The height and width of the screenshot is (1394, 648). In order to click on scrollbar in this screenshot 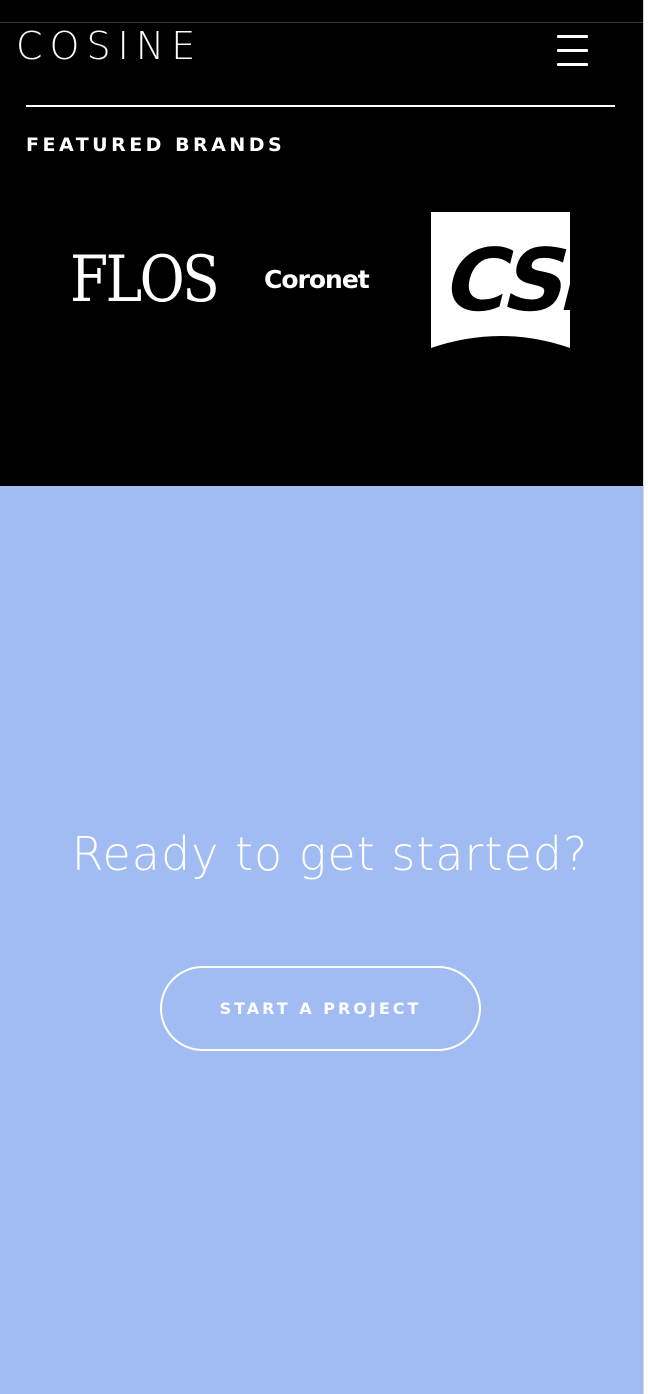, I will do `click(645, 697)`.